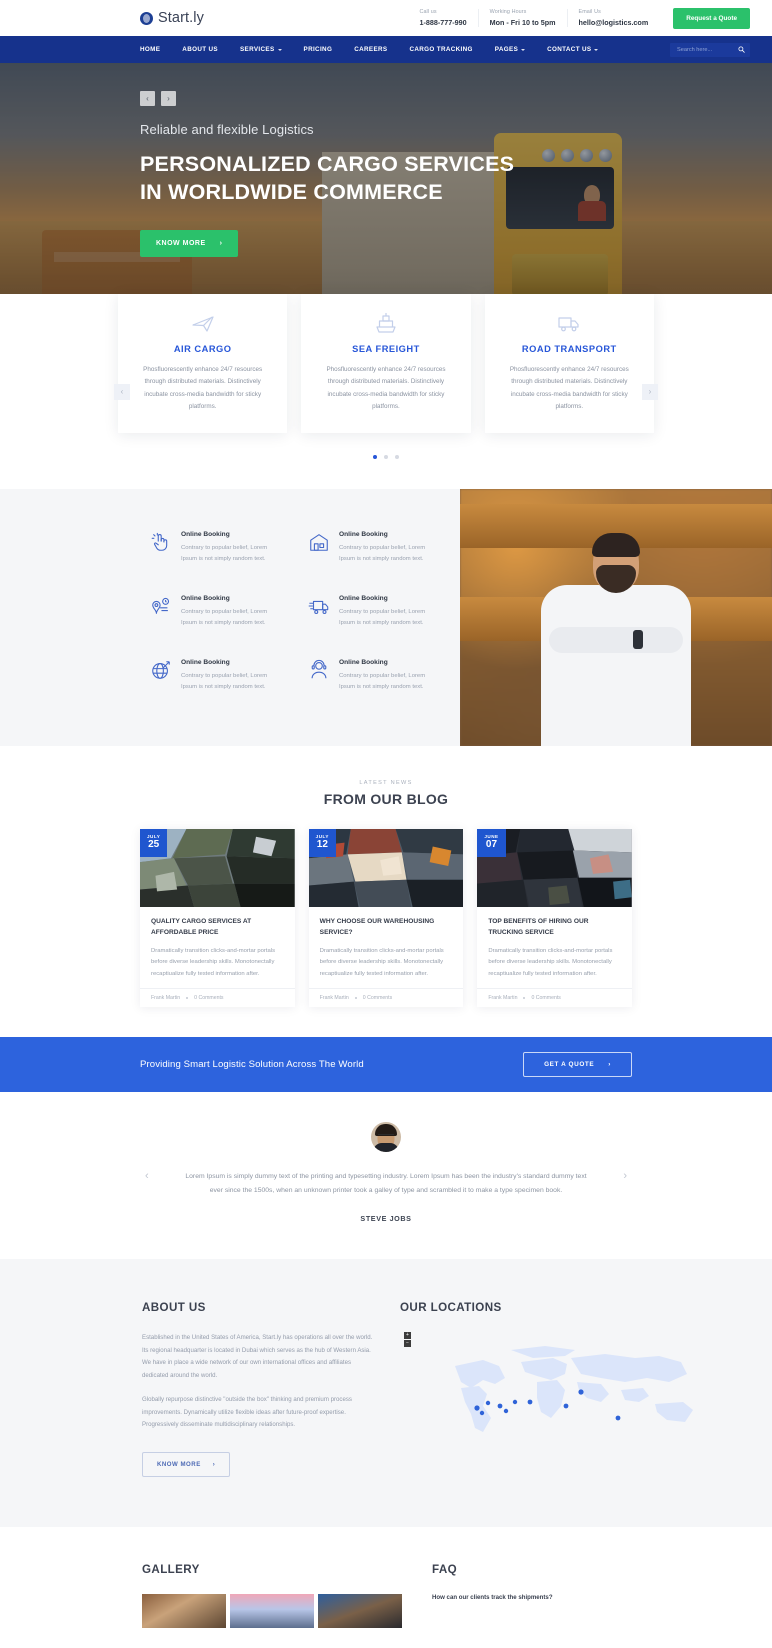 This screenshot has width=772, height=1648. Describe the element at coordinates (407, 1344) in the screenshot. I see `map-zoom-out-button: −` at that location.